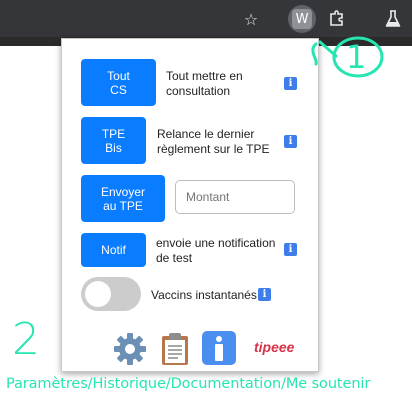 This screenshot has width=412, height=412. Describe the element at coordinates (219, 348) in the screenshot. I see `information-icon` at that location.